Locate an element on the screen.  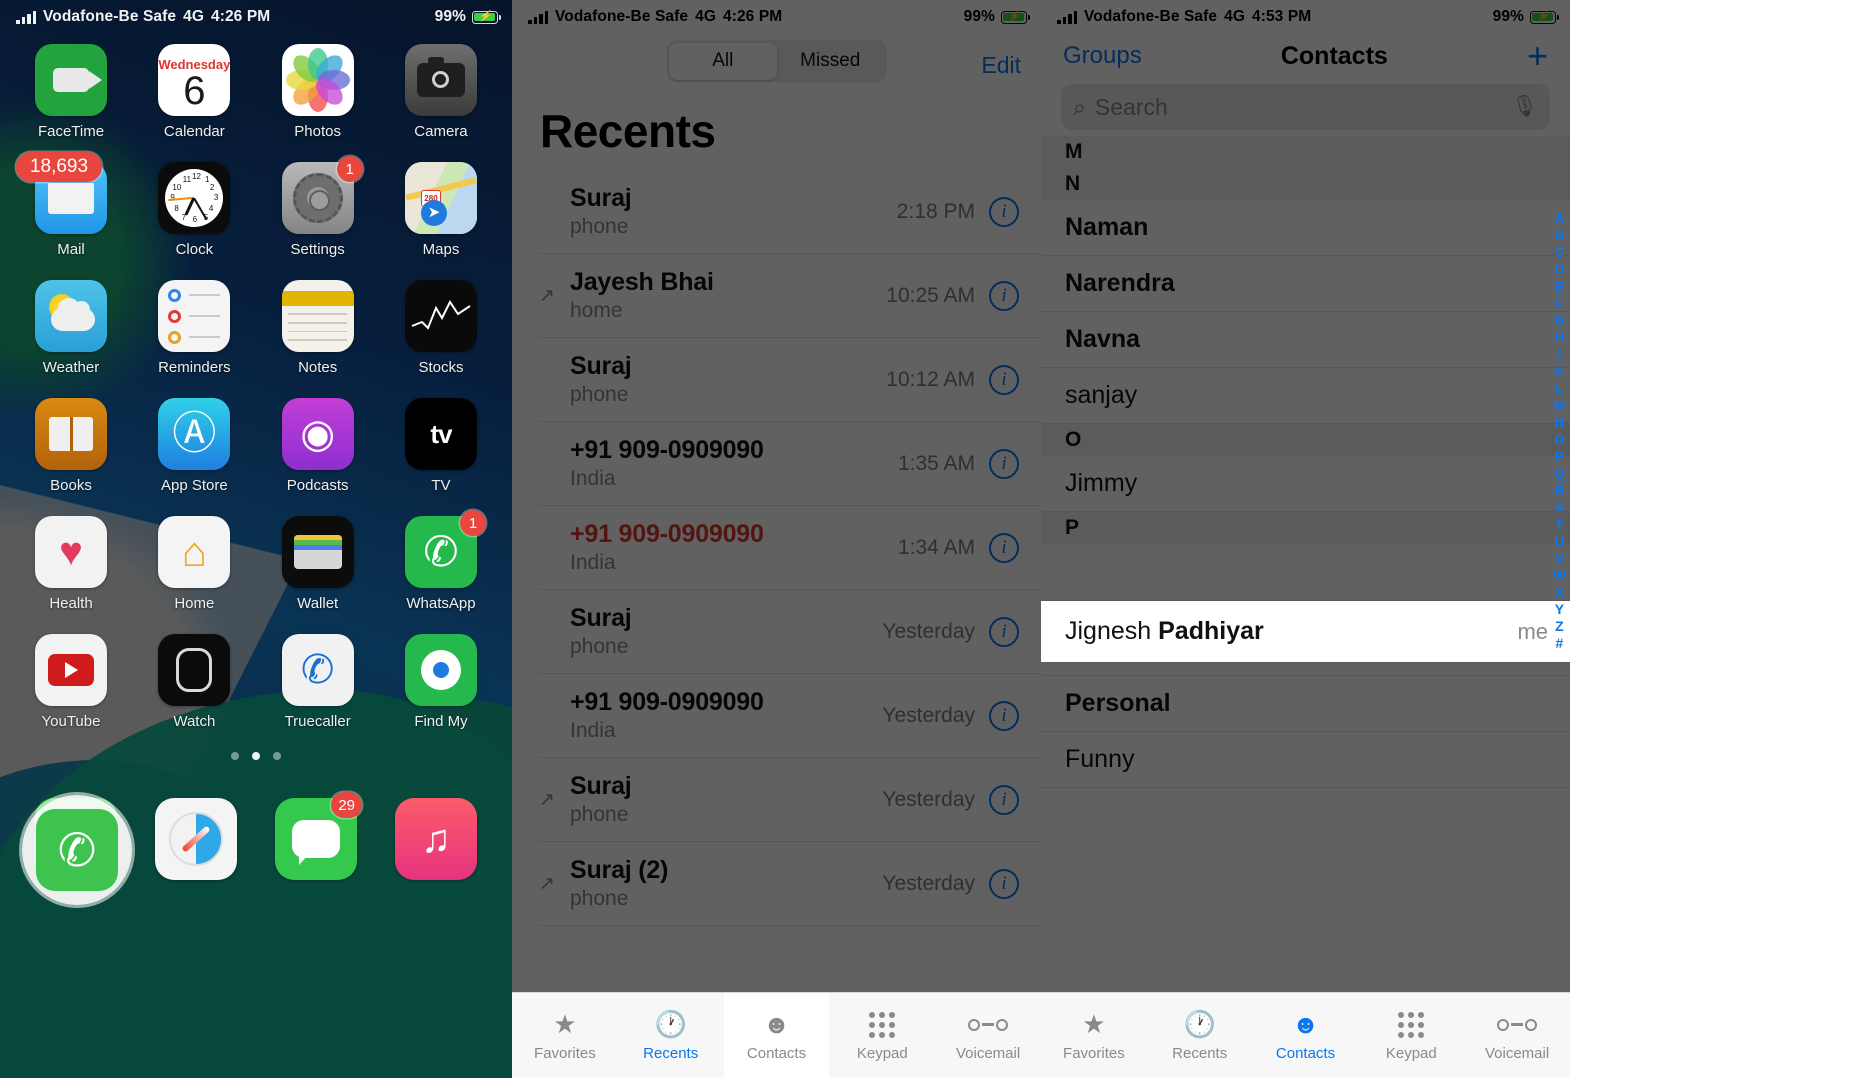
alphabet-index-letter: O is located at coordinates (1559, 439).